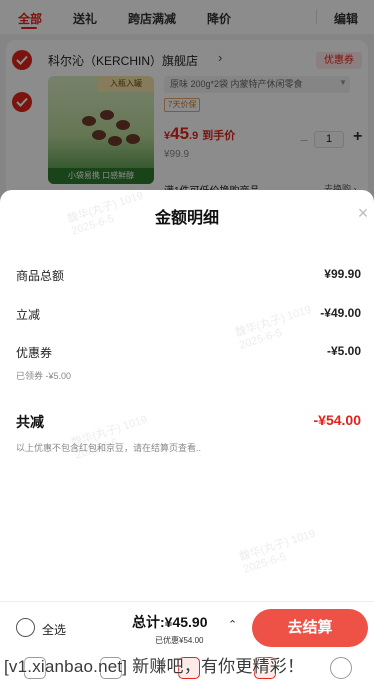  I want to click on select-all-label: 全选, so click(54, 629).